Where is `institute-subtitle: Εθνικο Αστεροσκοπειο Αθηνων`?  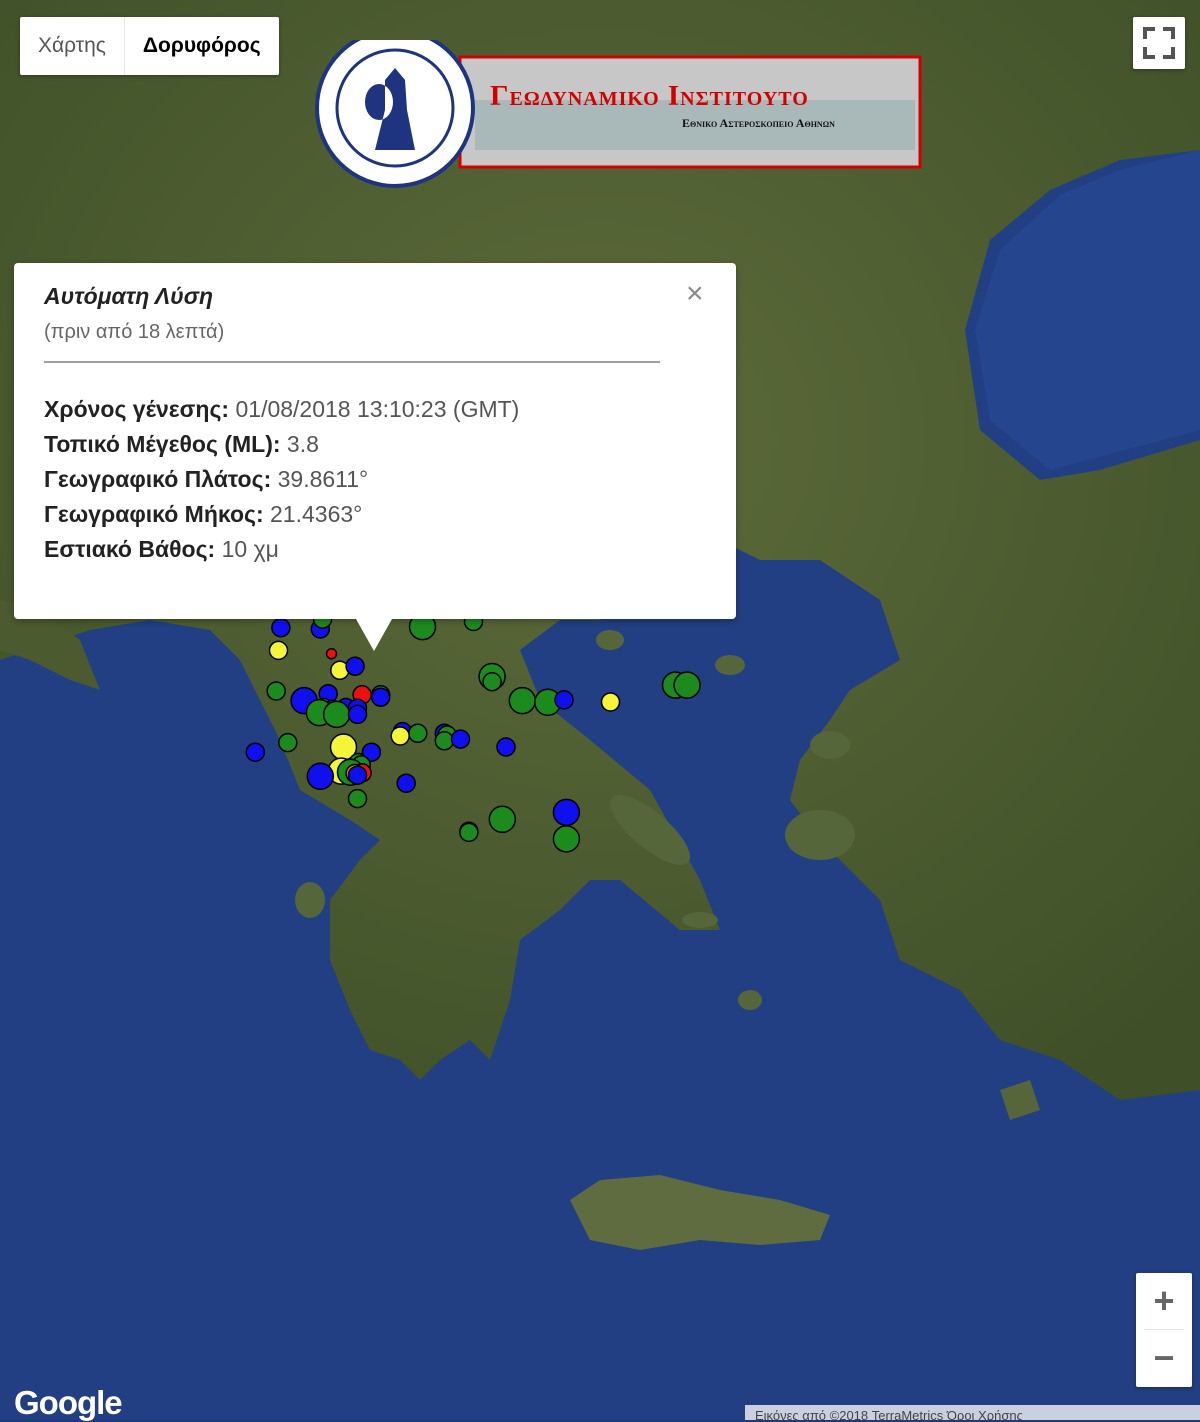 institute-subtitle: Εθνικο Αστεροσκοπειο Αθηνων is located at coordinates (758, 123).